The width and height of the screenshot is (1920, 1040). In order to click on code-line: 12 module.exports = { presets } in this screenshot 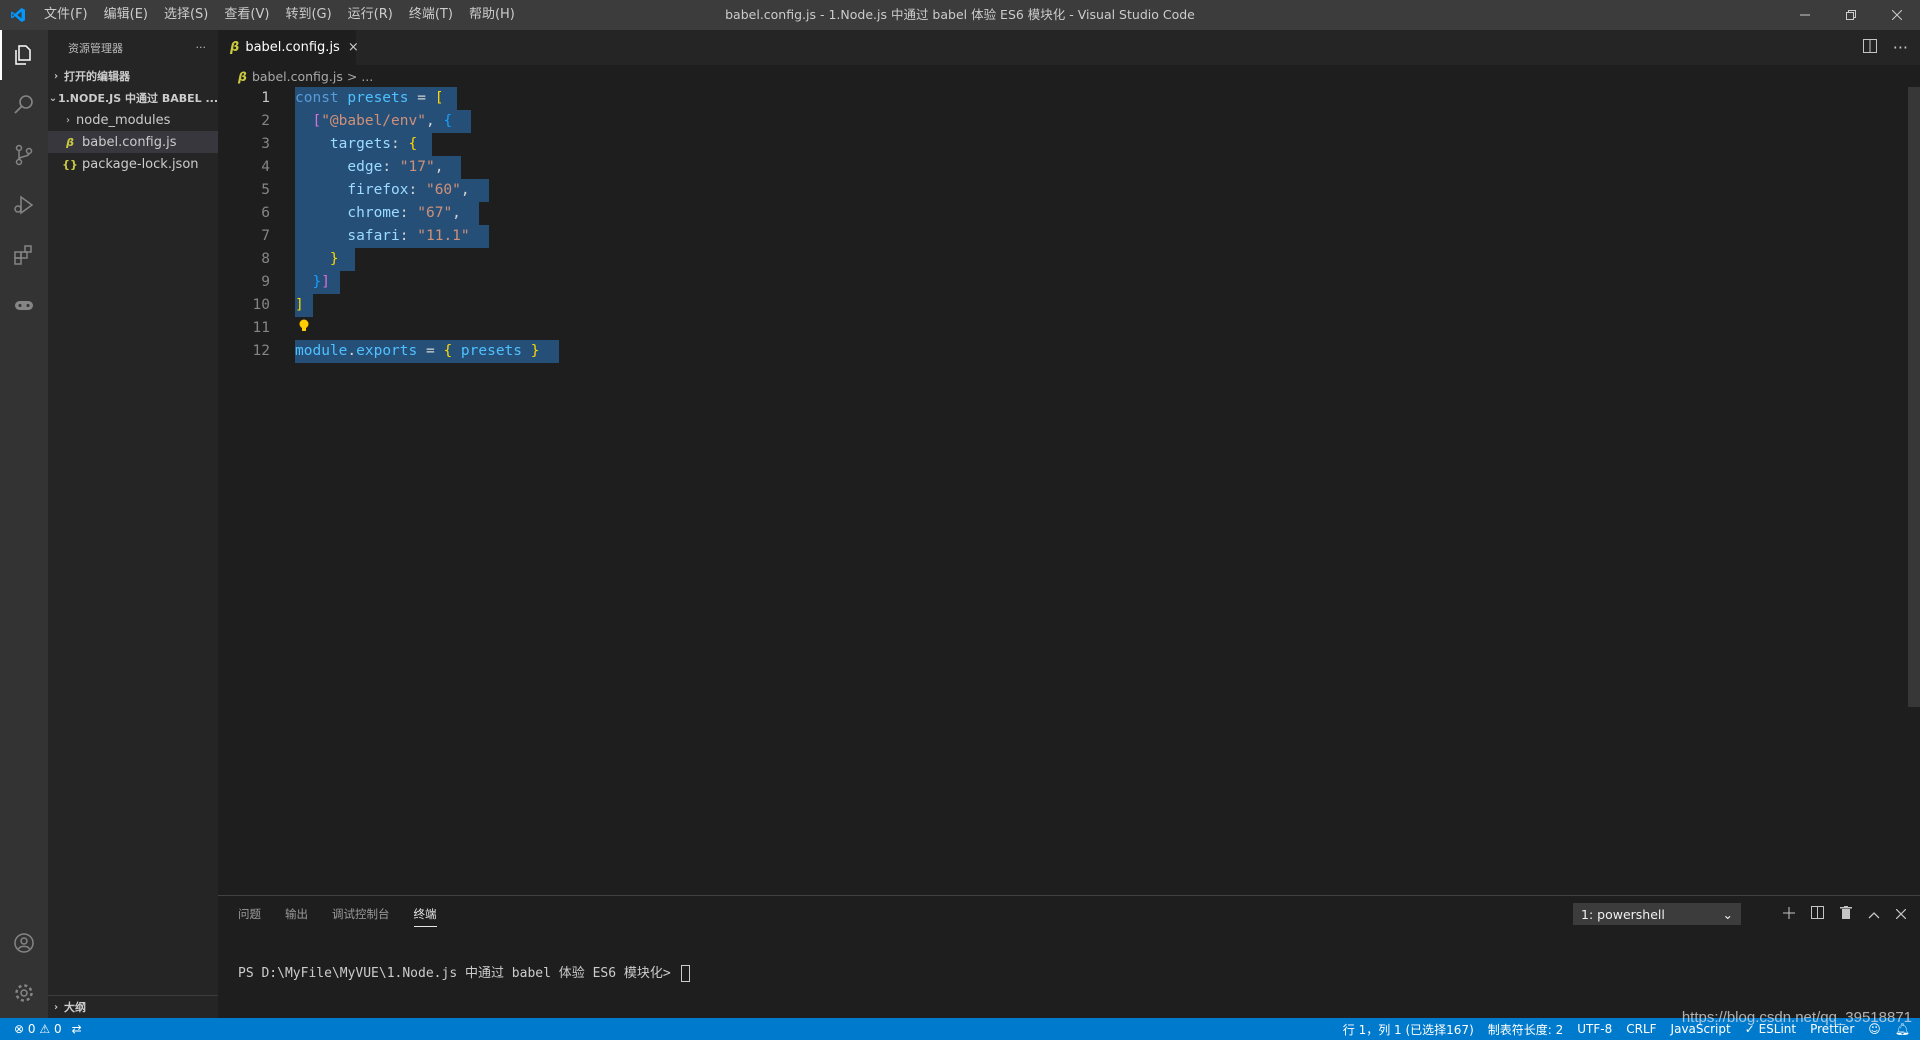, I will do `click(1063, 351)`.